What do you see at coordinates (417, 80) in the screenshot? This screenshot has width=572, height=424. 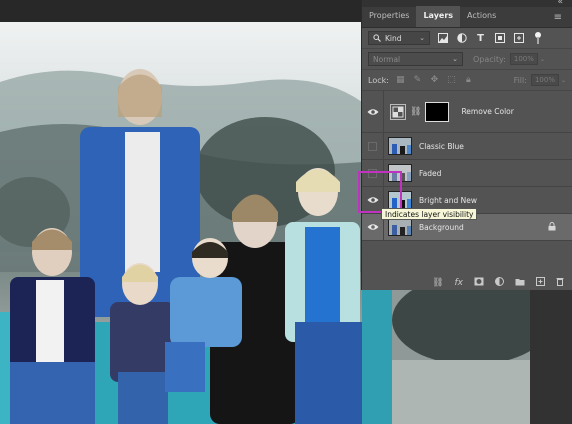 I see `lock-image-pixels-icon: ✎` at bounding box center [417, 80].